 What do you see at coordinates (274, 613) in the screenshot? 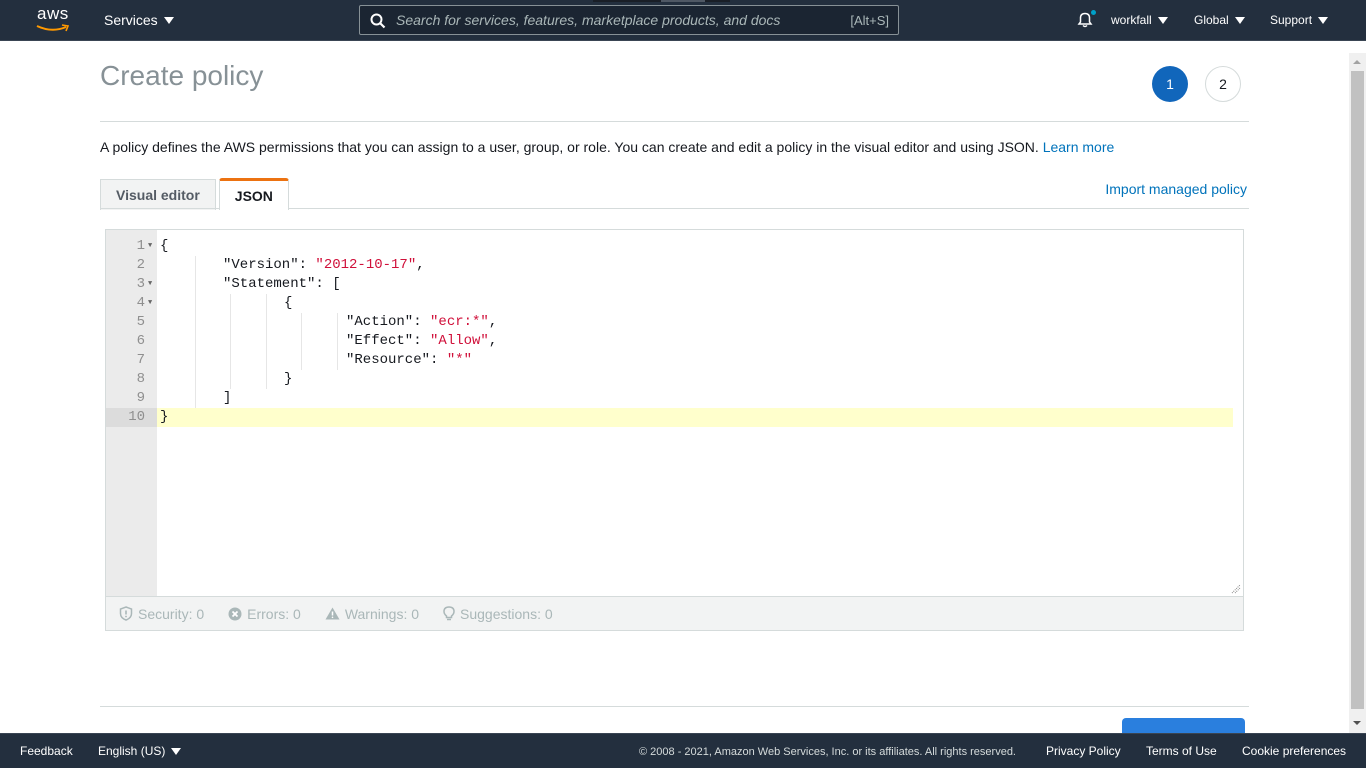
I see `errors-label: Errors: 0` at bounding box center [274, 613].